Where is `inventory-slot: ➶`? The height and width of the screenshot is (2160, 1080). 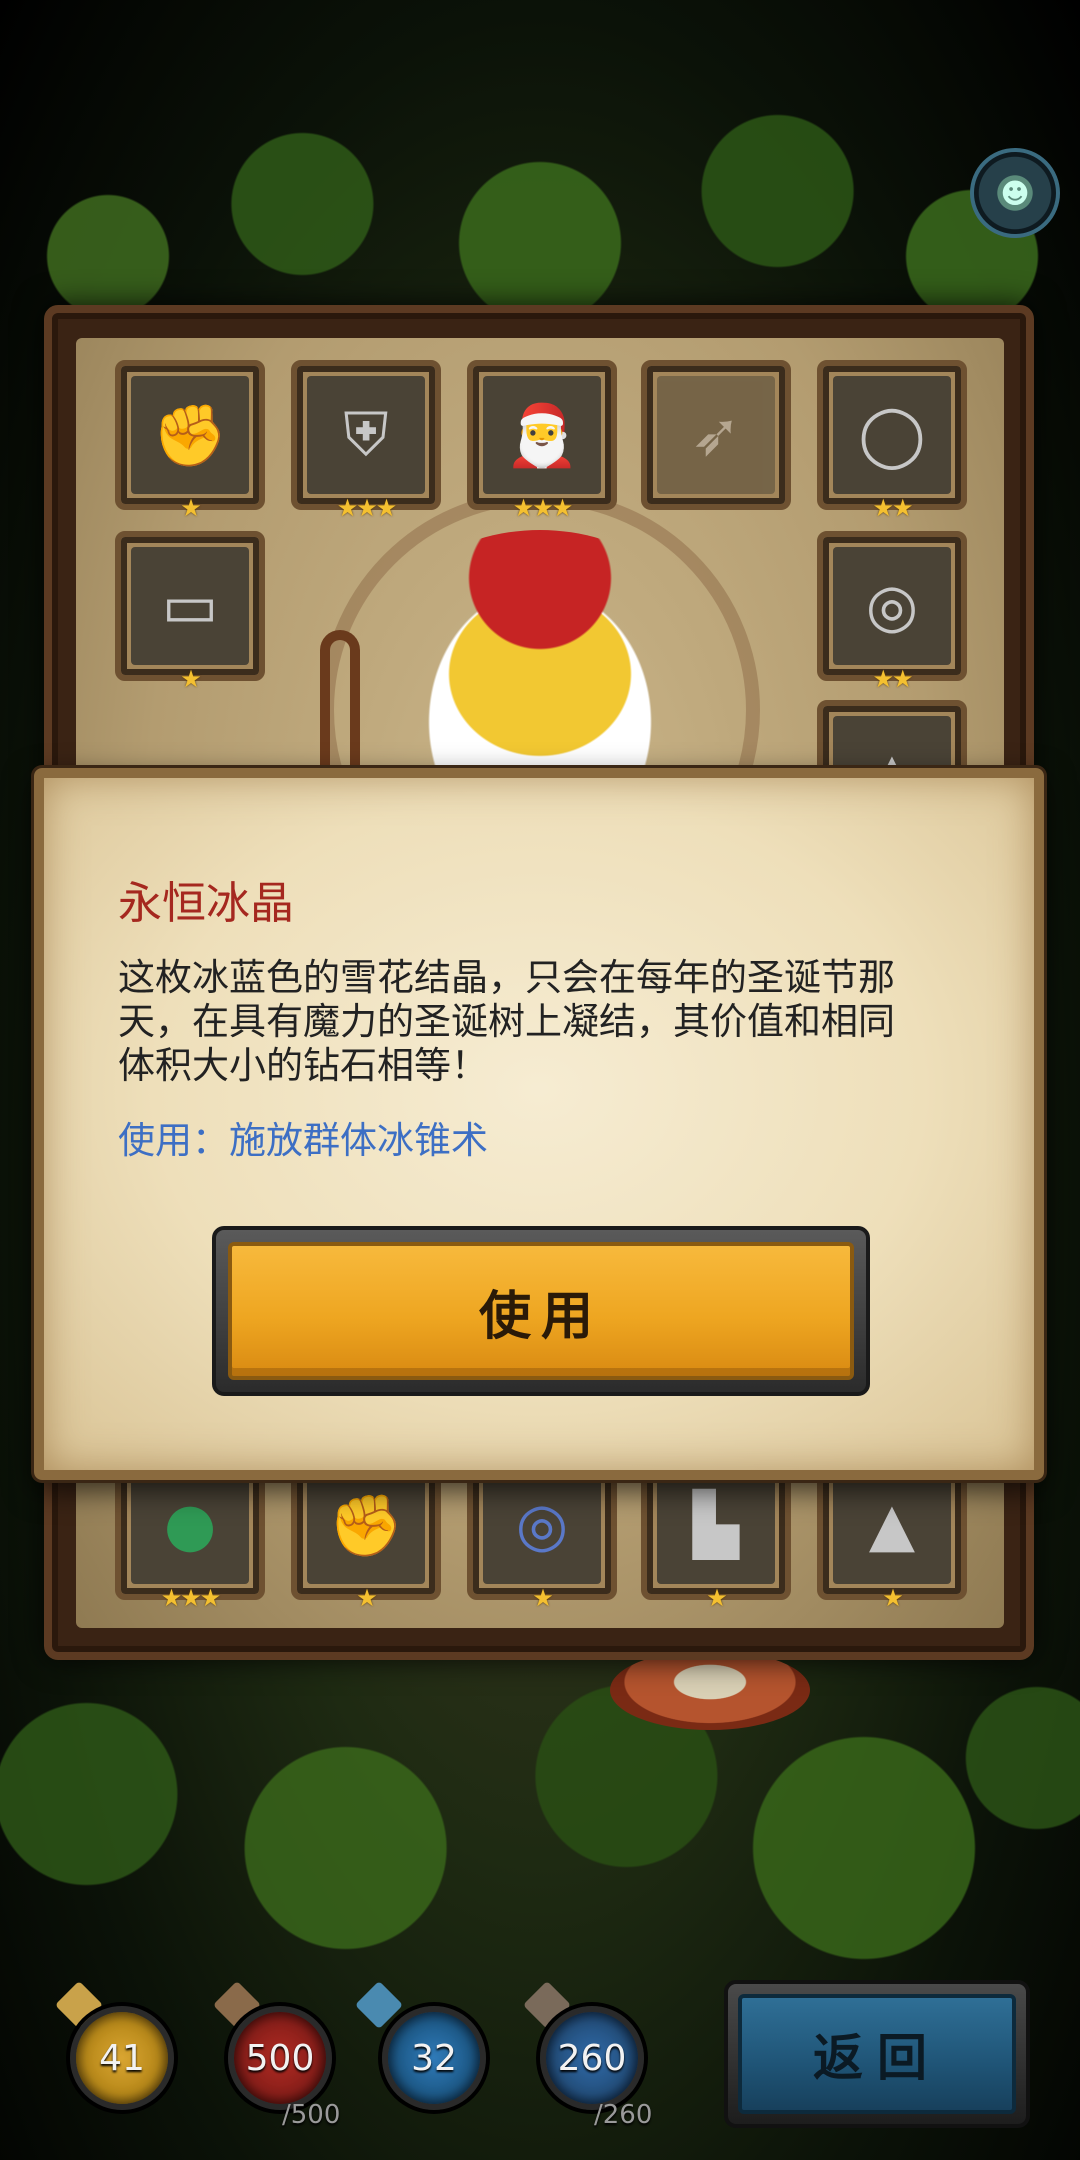 inventory-slot: ➶ is located at coordinates (716, 435).